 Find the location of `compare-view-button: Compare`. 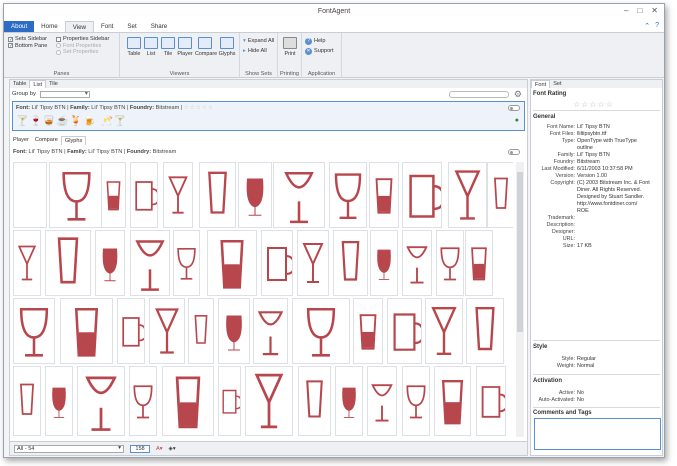

compare-view-button: Compare is located at coordinates (206, 47).